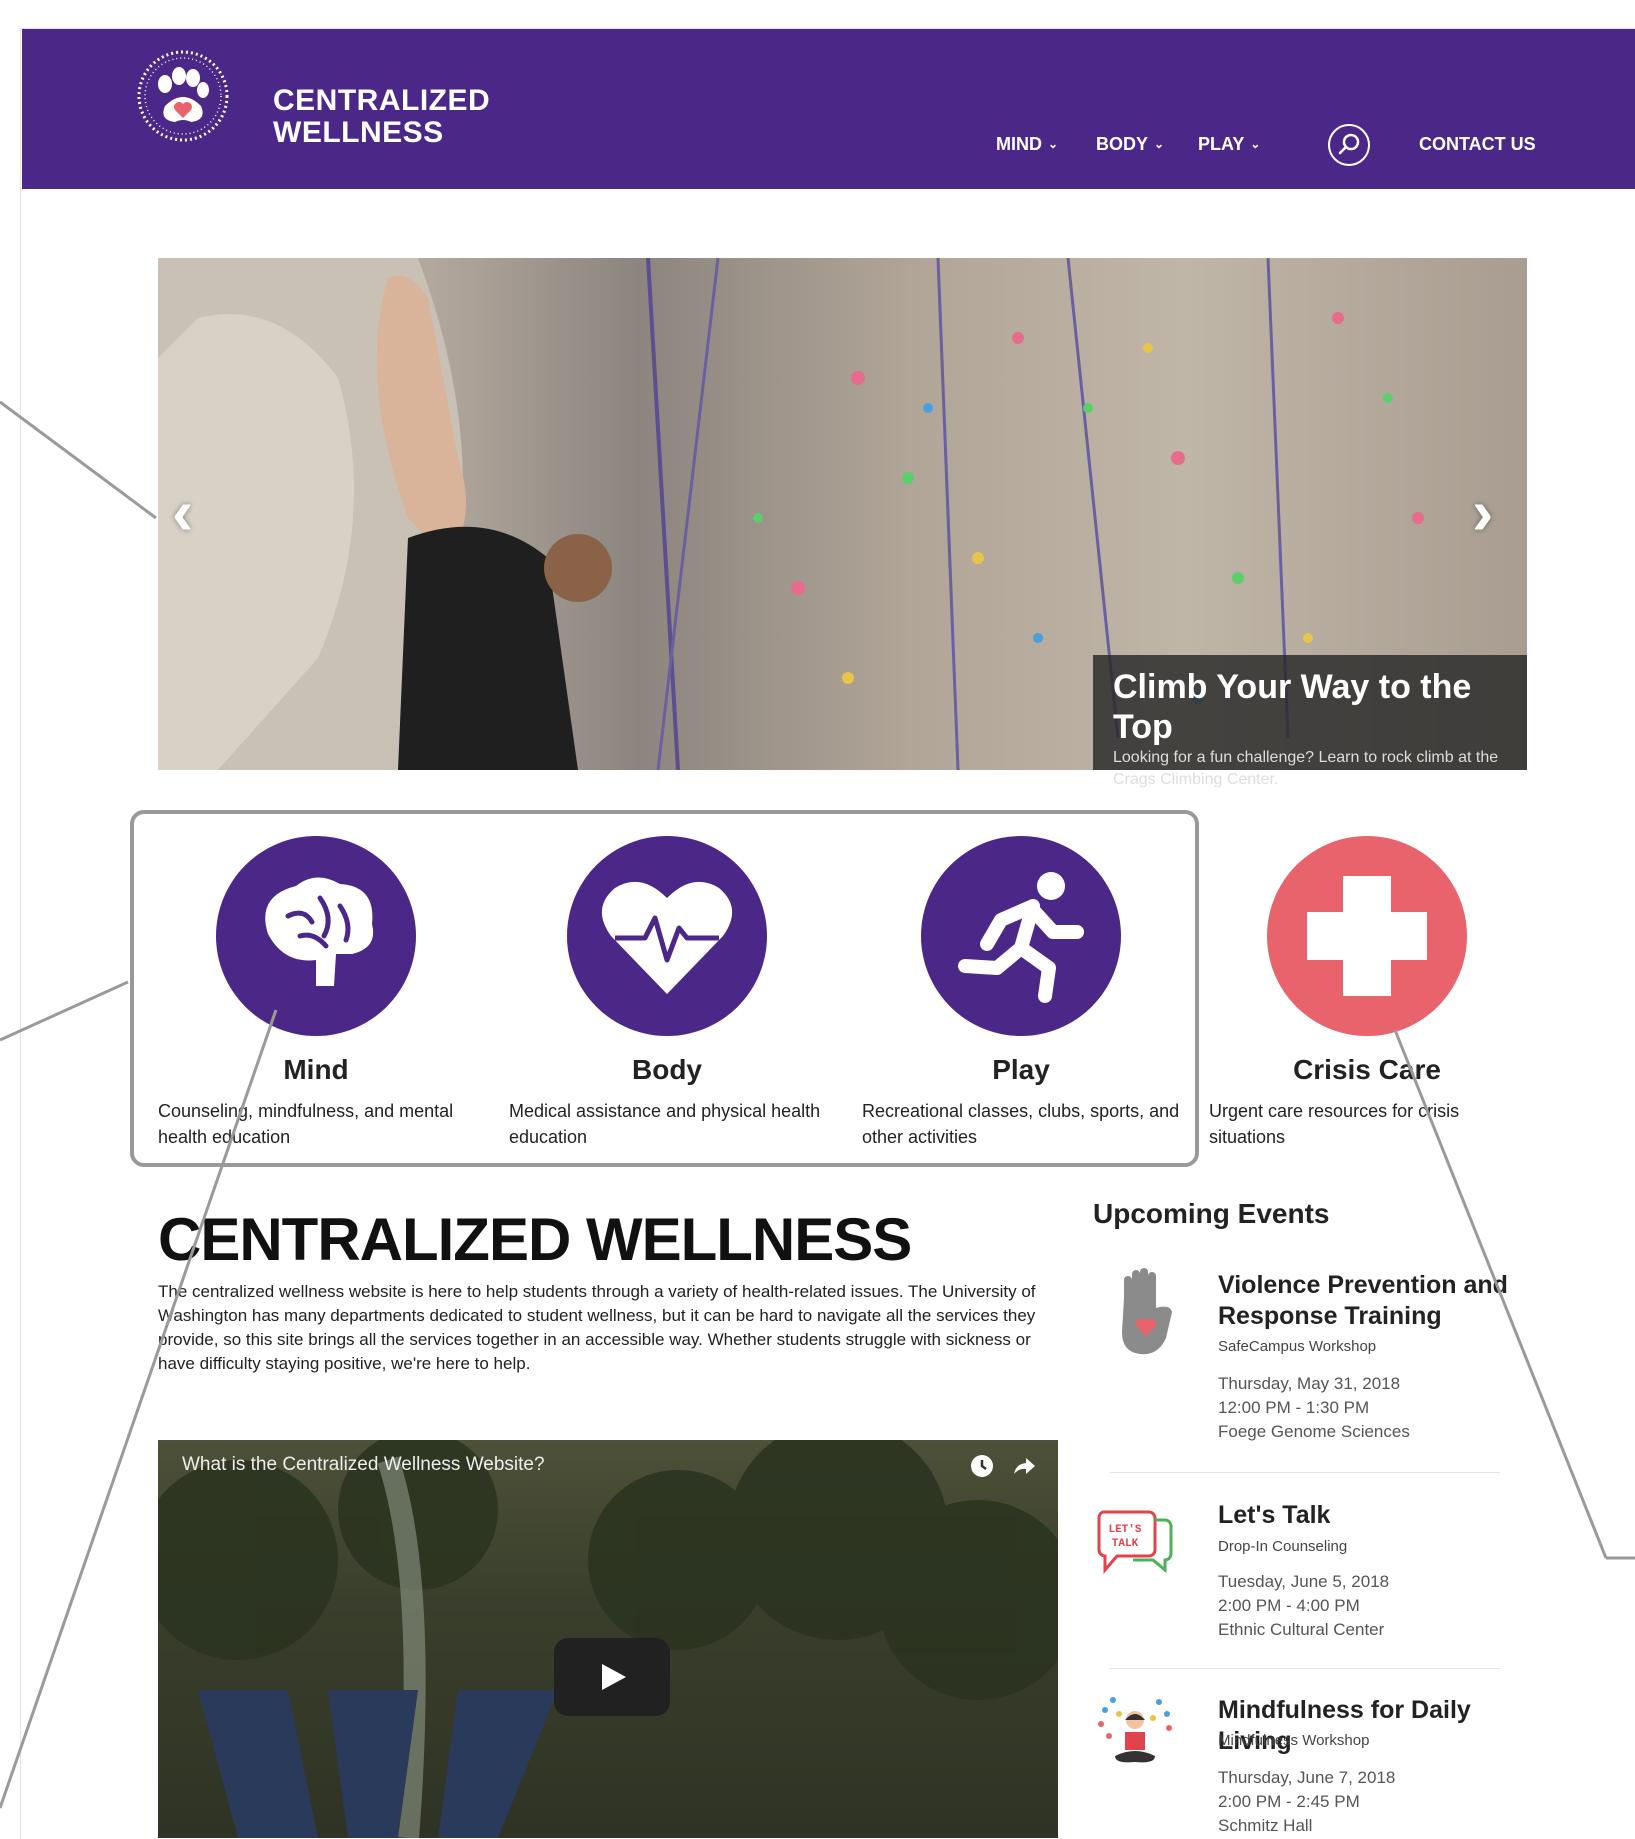  Describe the element at coordinates (1297, 1346) in the screenshot. I see `event-subtitle: SafeCampus Workshop` at that location.